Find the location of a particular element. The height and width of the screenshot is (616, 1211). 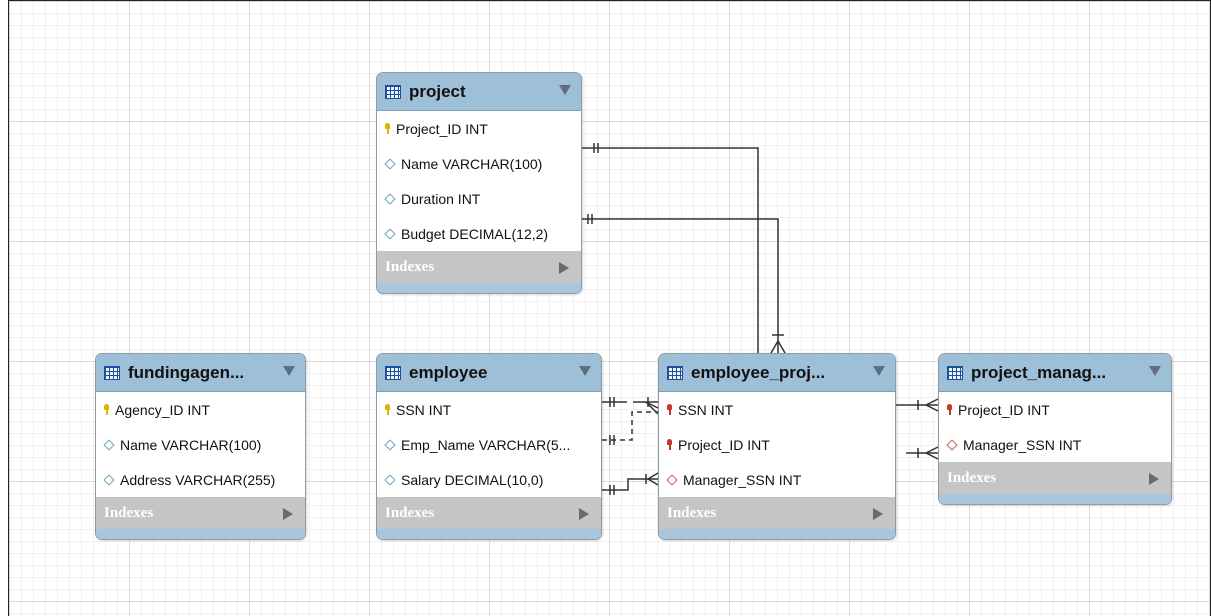

column-row: Agency_ID INT is located at coordinates (200, 409).